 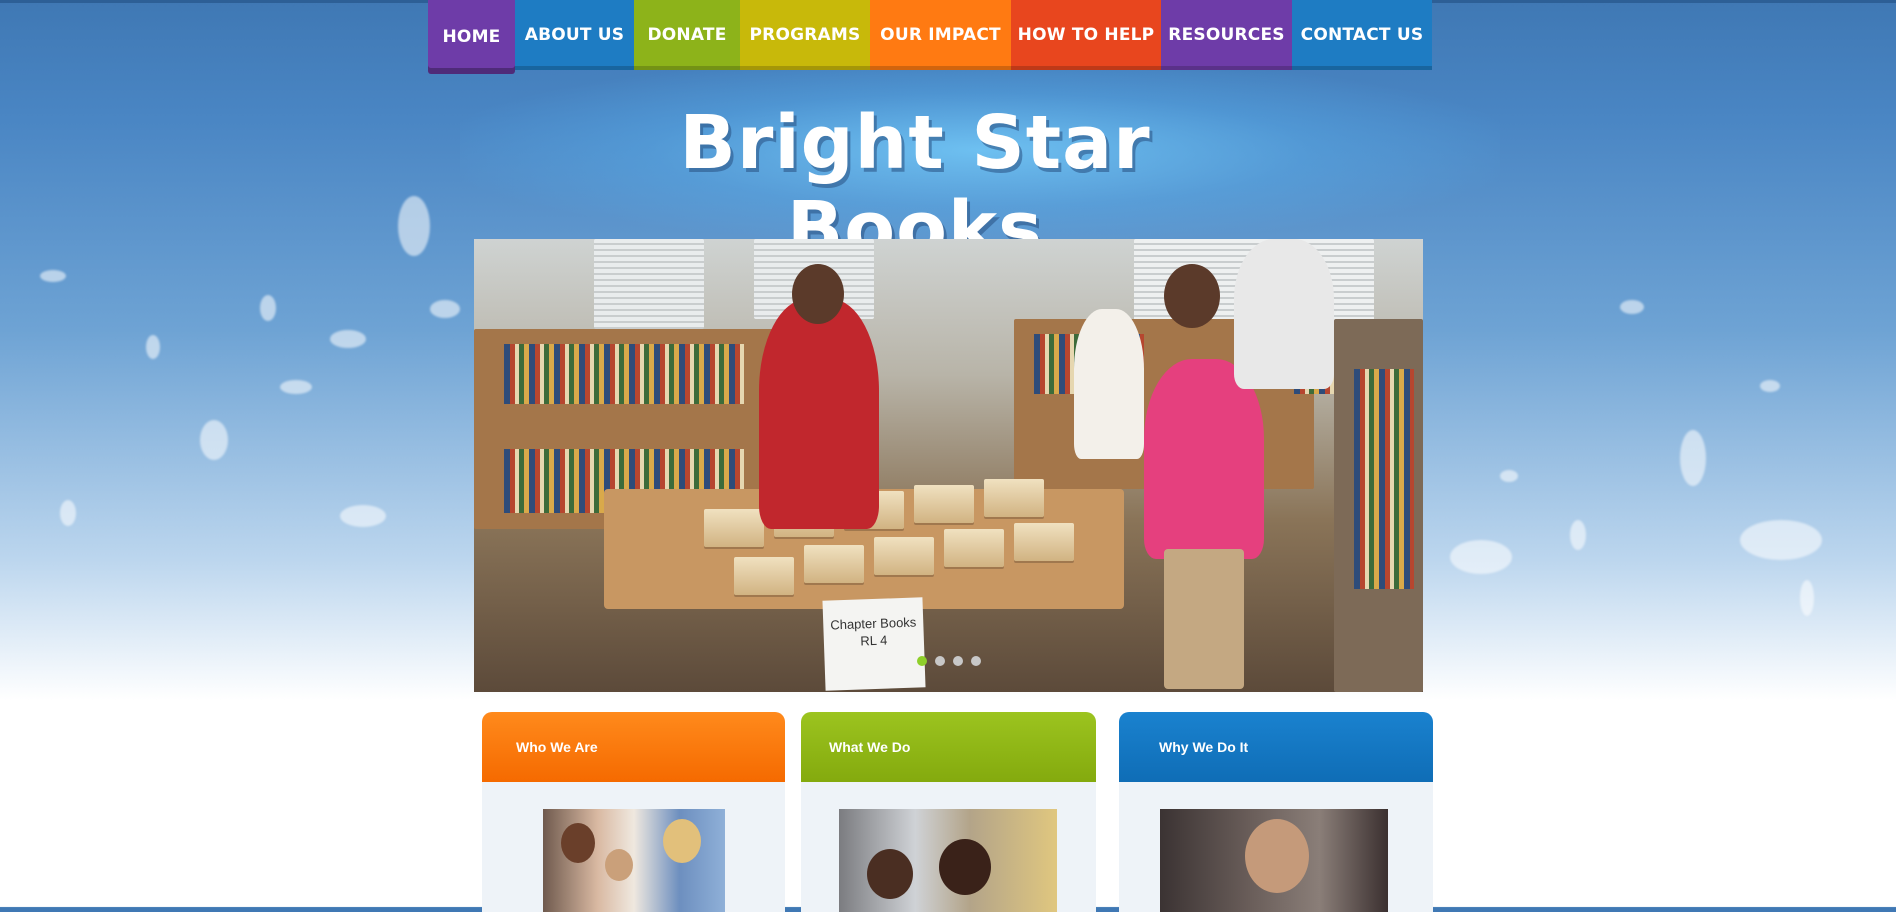 I want to click on chapter-books-sign: Chapter Books RL 4, so click(x=874, y=644).